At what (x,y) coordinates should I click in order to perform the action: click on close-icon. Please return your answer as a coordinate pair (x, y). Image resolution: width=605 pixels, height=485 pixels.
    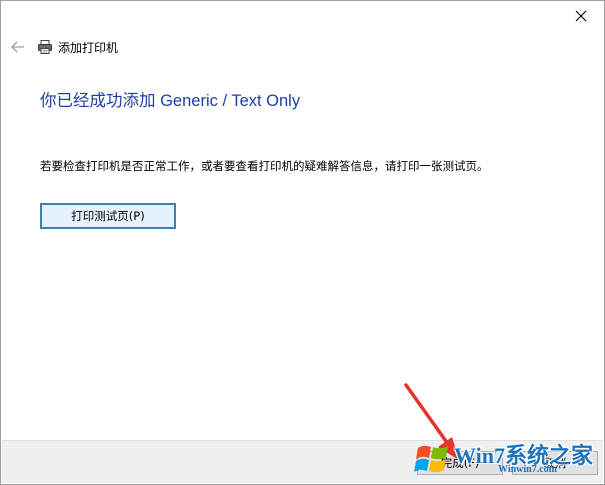
    Looking at the image, I should click on (581, 16).